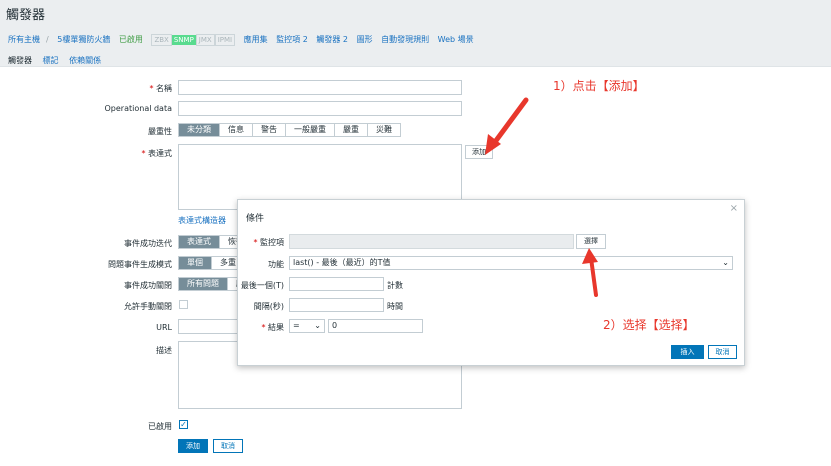 The width and height of the screenshot is (831, 466). Describe the element at coordinates (590, 272) in the screenshot. I see `arrow-to-select-button` at that location.